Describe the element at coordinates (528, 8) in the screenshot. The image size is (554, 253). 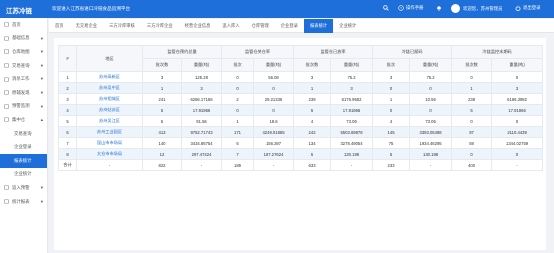
I see `logout-button: 退出登录` at that location.